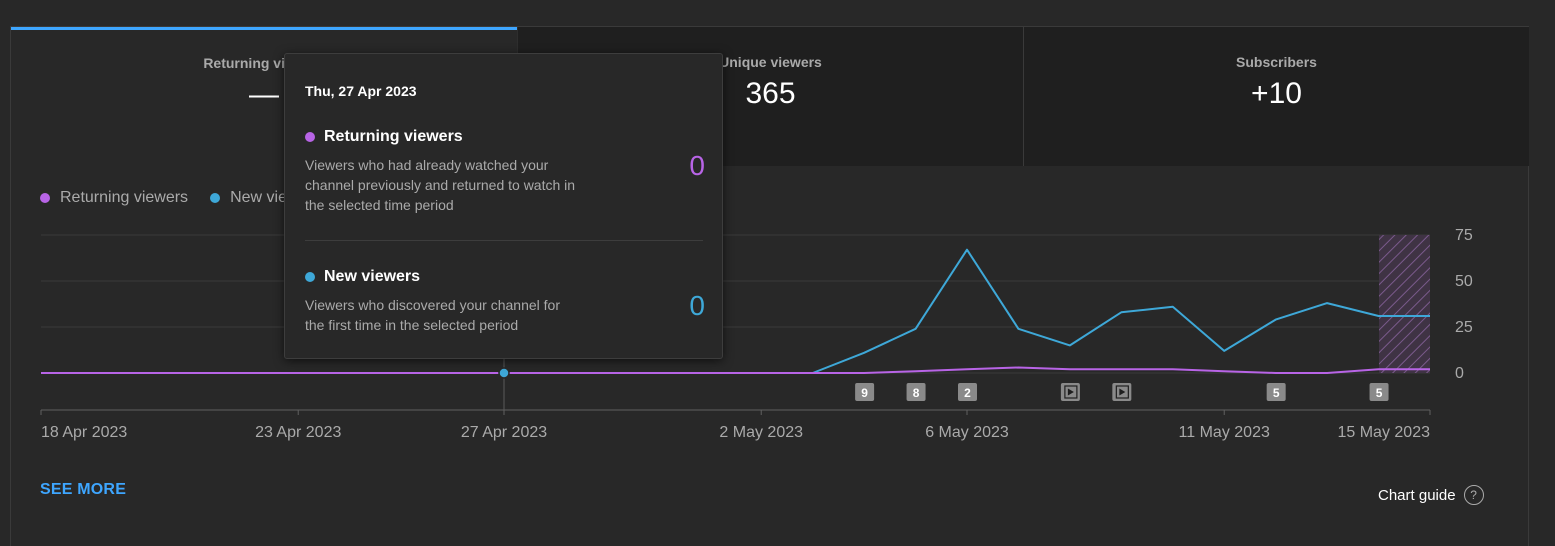  What do you see at coordinates (361, 91) in the screenshot?
I see `tooltip-date: Thu, 27 Apr 2023` at bounding box center [361, 91].